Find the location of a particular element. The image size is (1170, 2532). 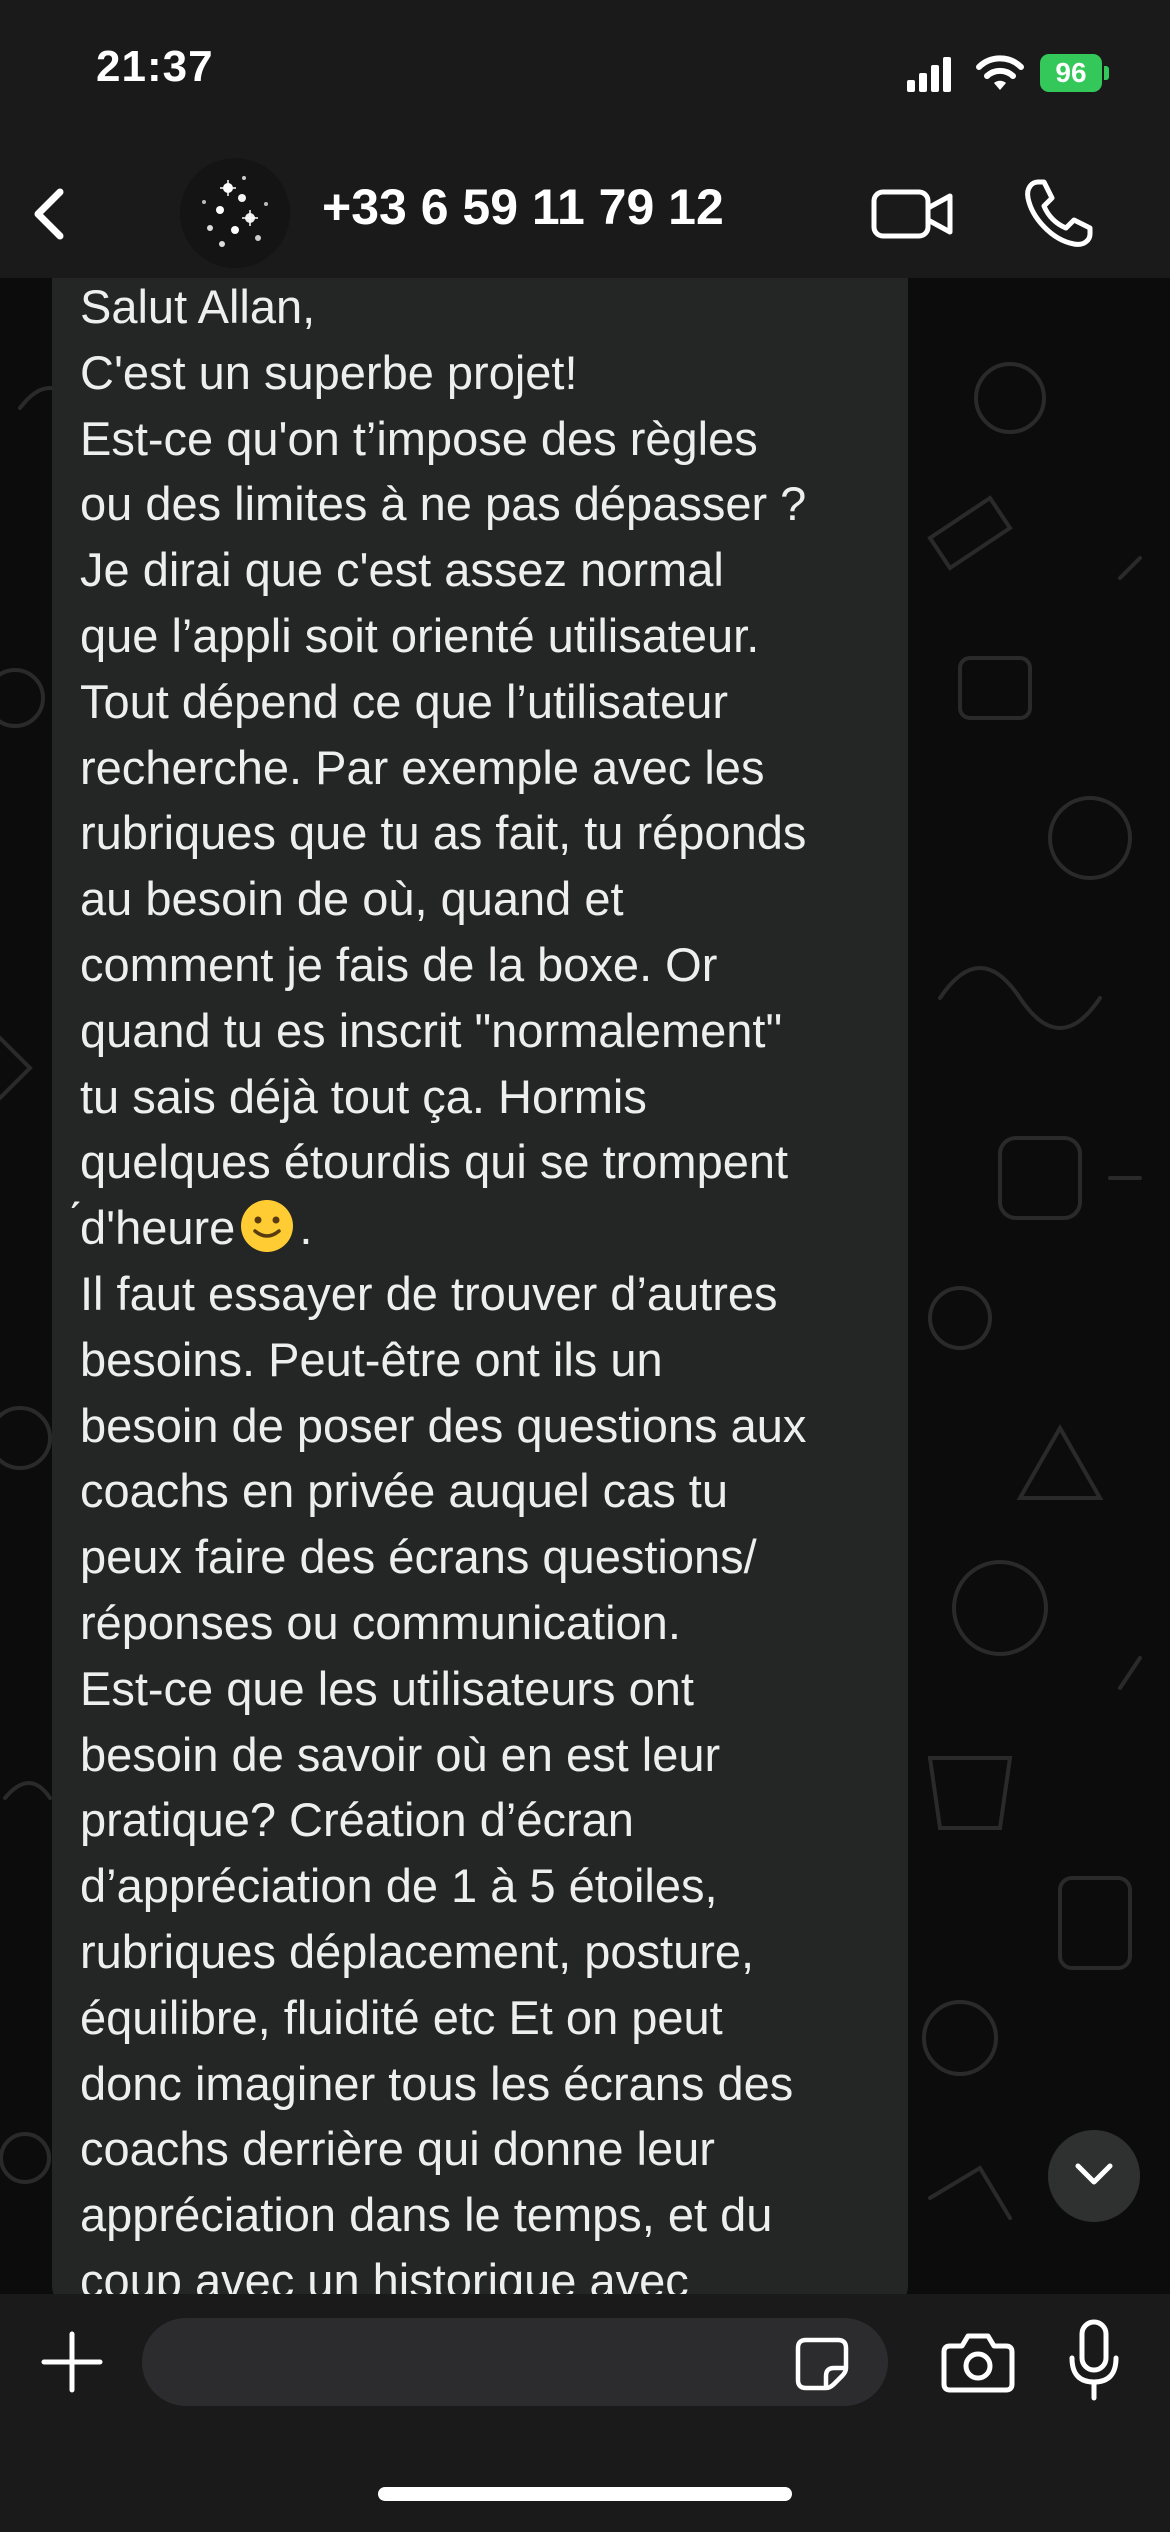

slightly-smiling-face-emoji is located at coordinates (267, 1226).